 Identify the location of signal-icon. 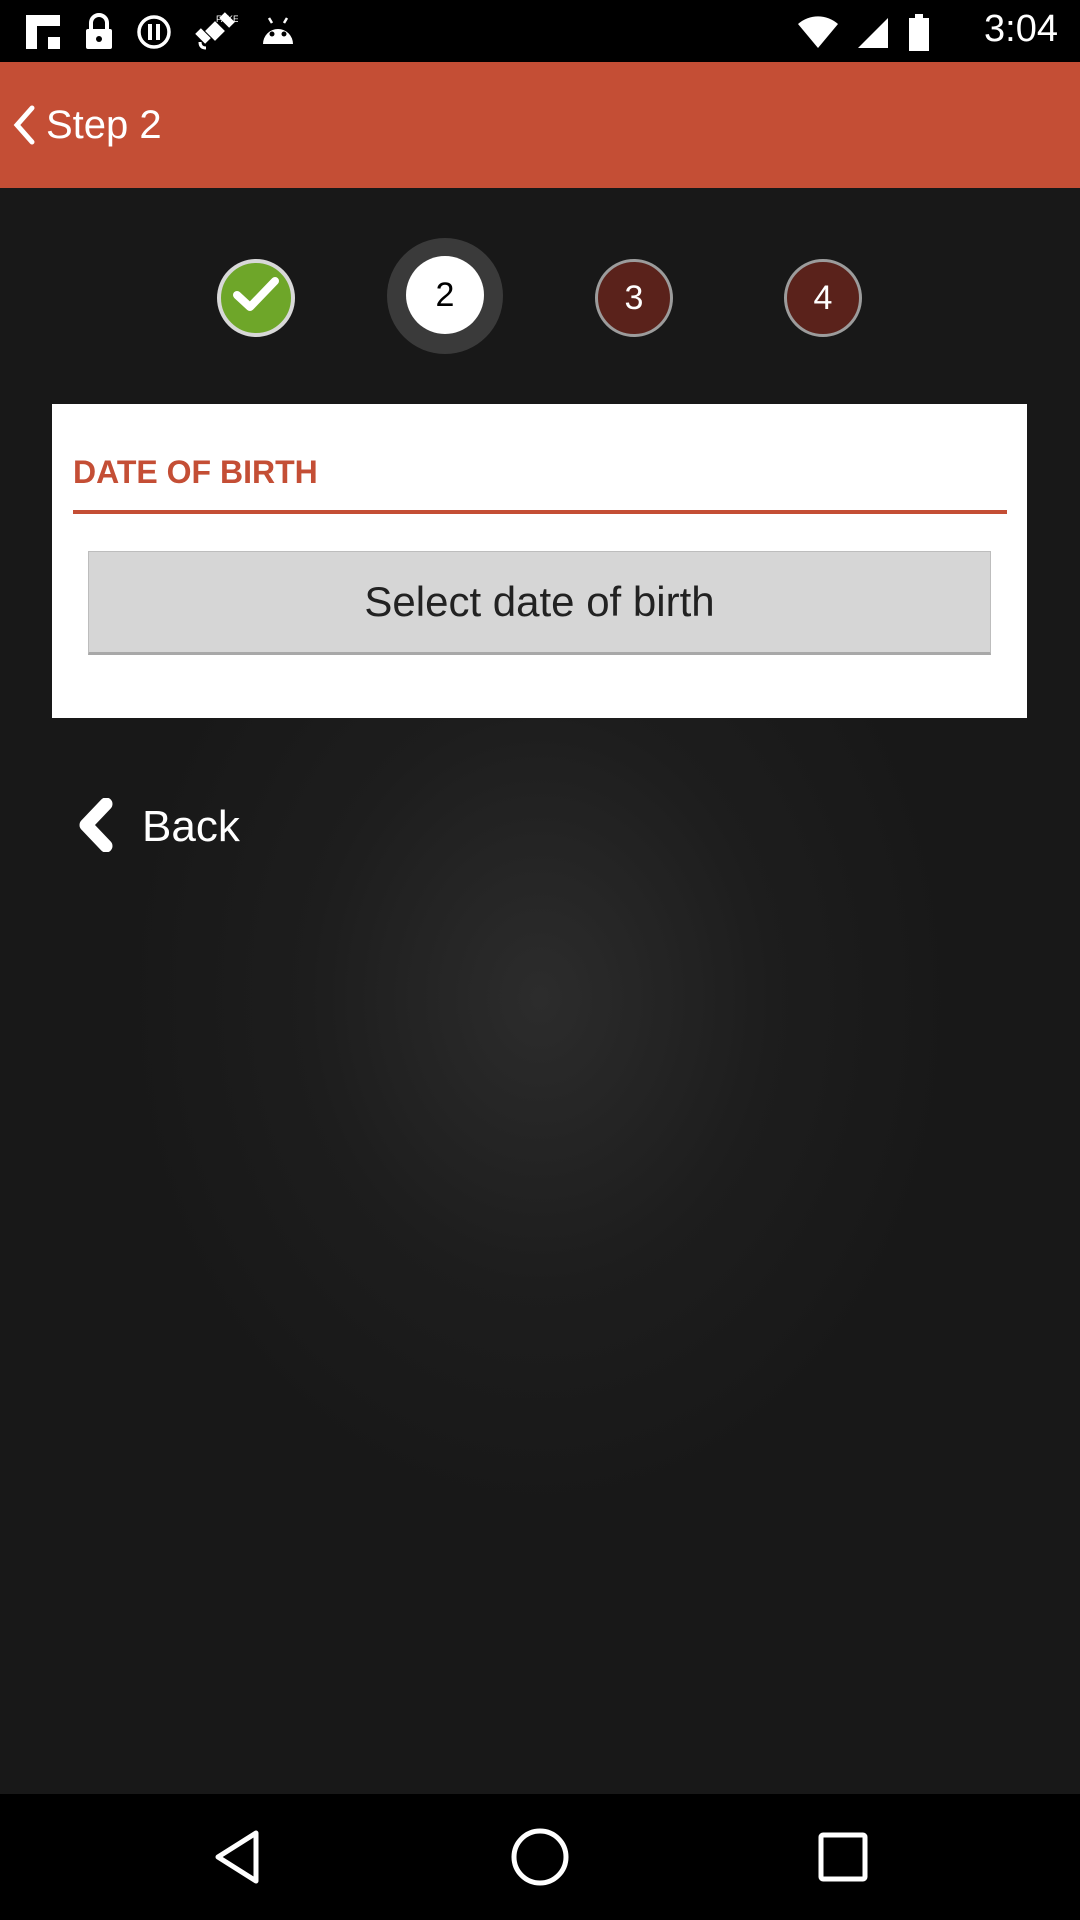
(873, 35).